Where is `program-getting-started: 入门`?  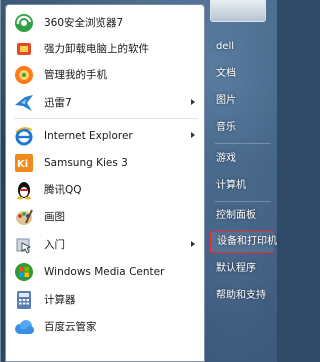
program-getting-started: 入门 is located at coordinates (105, 244).